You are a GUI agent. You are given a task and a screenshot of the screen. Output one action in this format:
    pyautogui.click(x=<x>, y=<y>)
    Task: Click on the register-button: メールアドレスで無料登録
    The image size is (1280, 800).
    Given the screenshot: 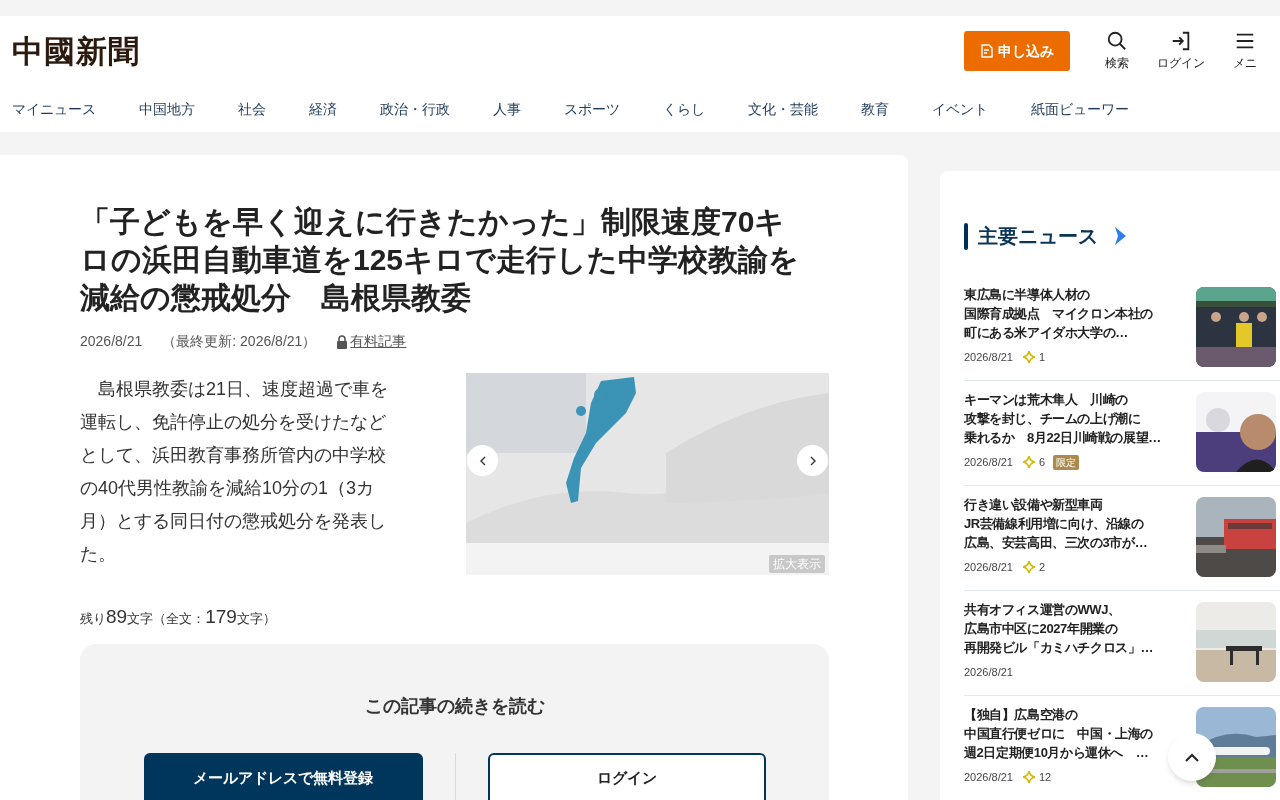 What is the action you would take?
    pyautogui.click(x=283, y=776)
    